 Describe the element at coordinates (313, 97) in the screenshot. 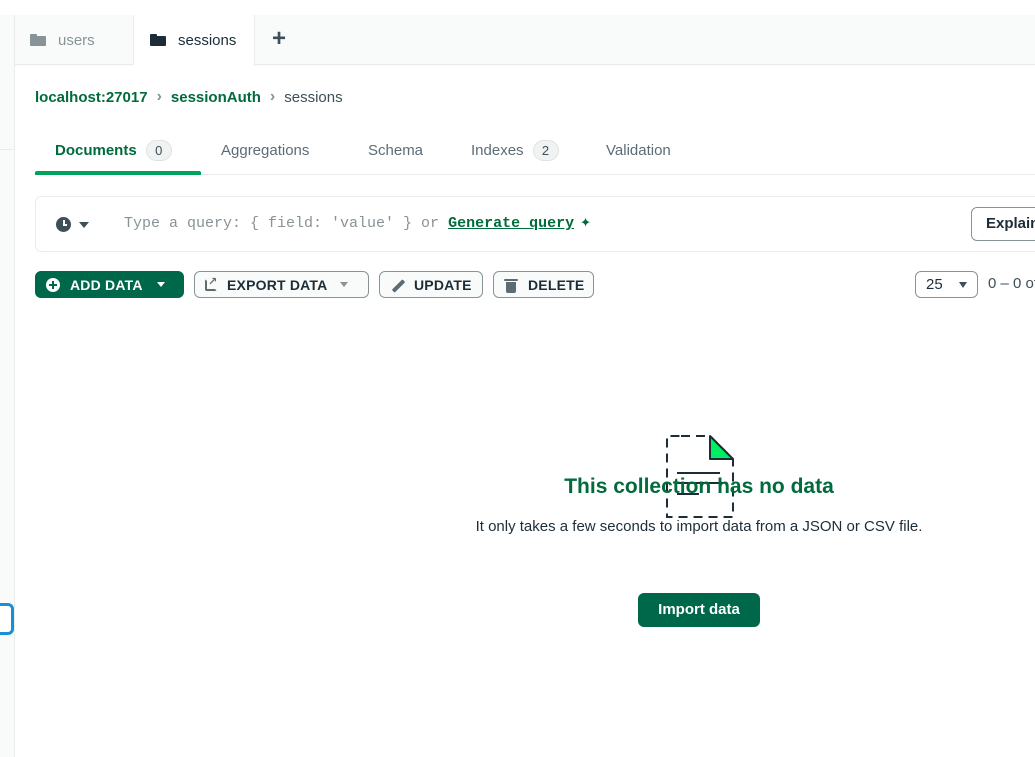

I see `breadcrumb-collection: sessions` at that location.